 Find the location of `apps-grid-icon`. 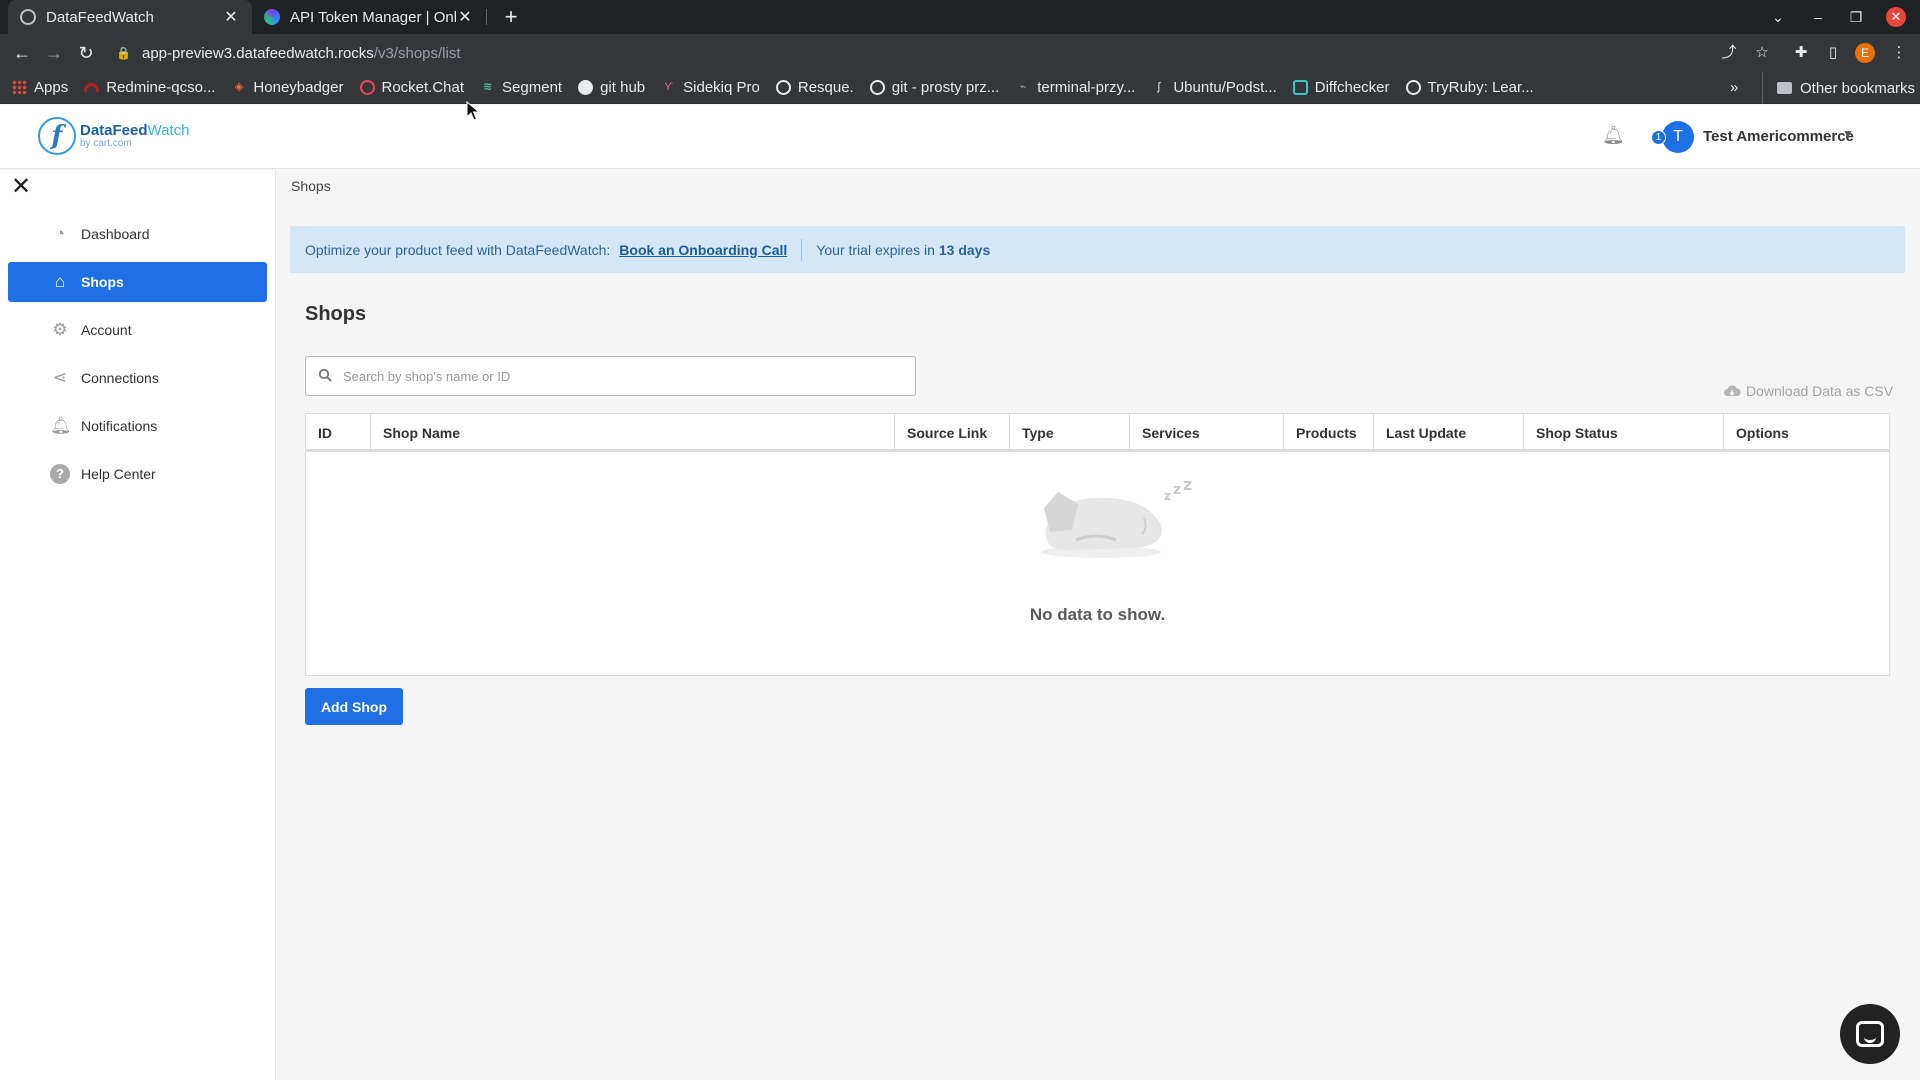

apps-grid-icon is located at coordinates (19, 87).